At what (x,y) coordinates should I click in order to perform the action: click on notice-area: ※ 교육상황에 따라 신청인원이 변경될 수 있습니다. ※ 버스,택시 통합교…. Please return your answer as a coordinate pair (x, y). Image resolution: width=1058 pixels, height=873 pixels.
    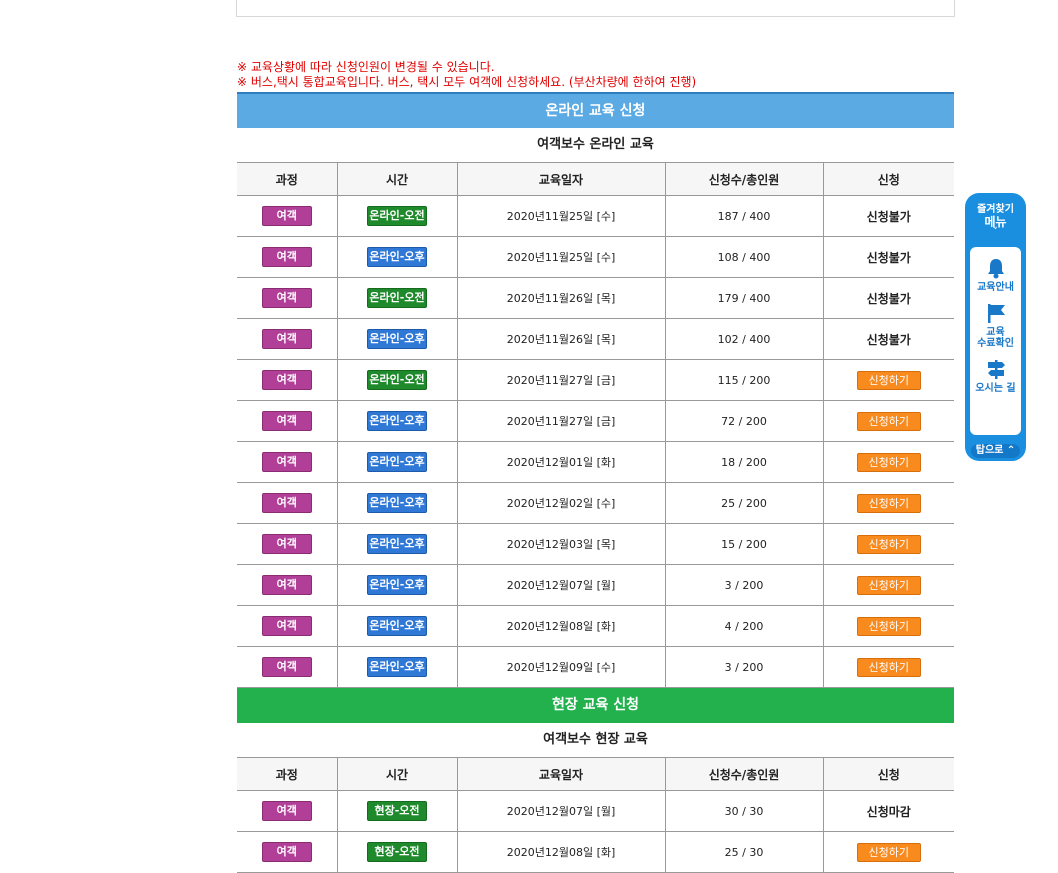
    Looking at the image, I should click on (466, 75).